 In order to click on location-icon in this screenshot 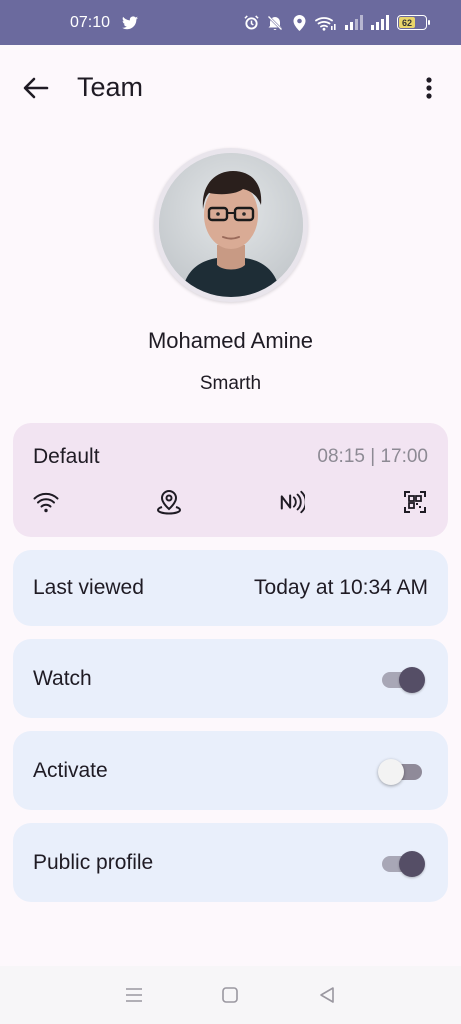, I will do `click(299, 22)`.